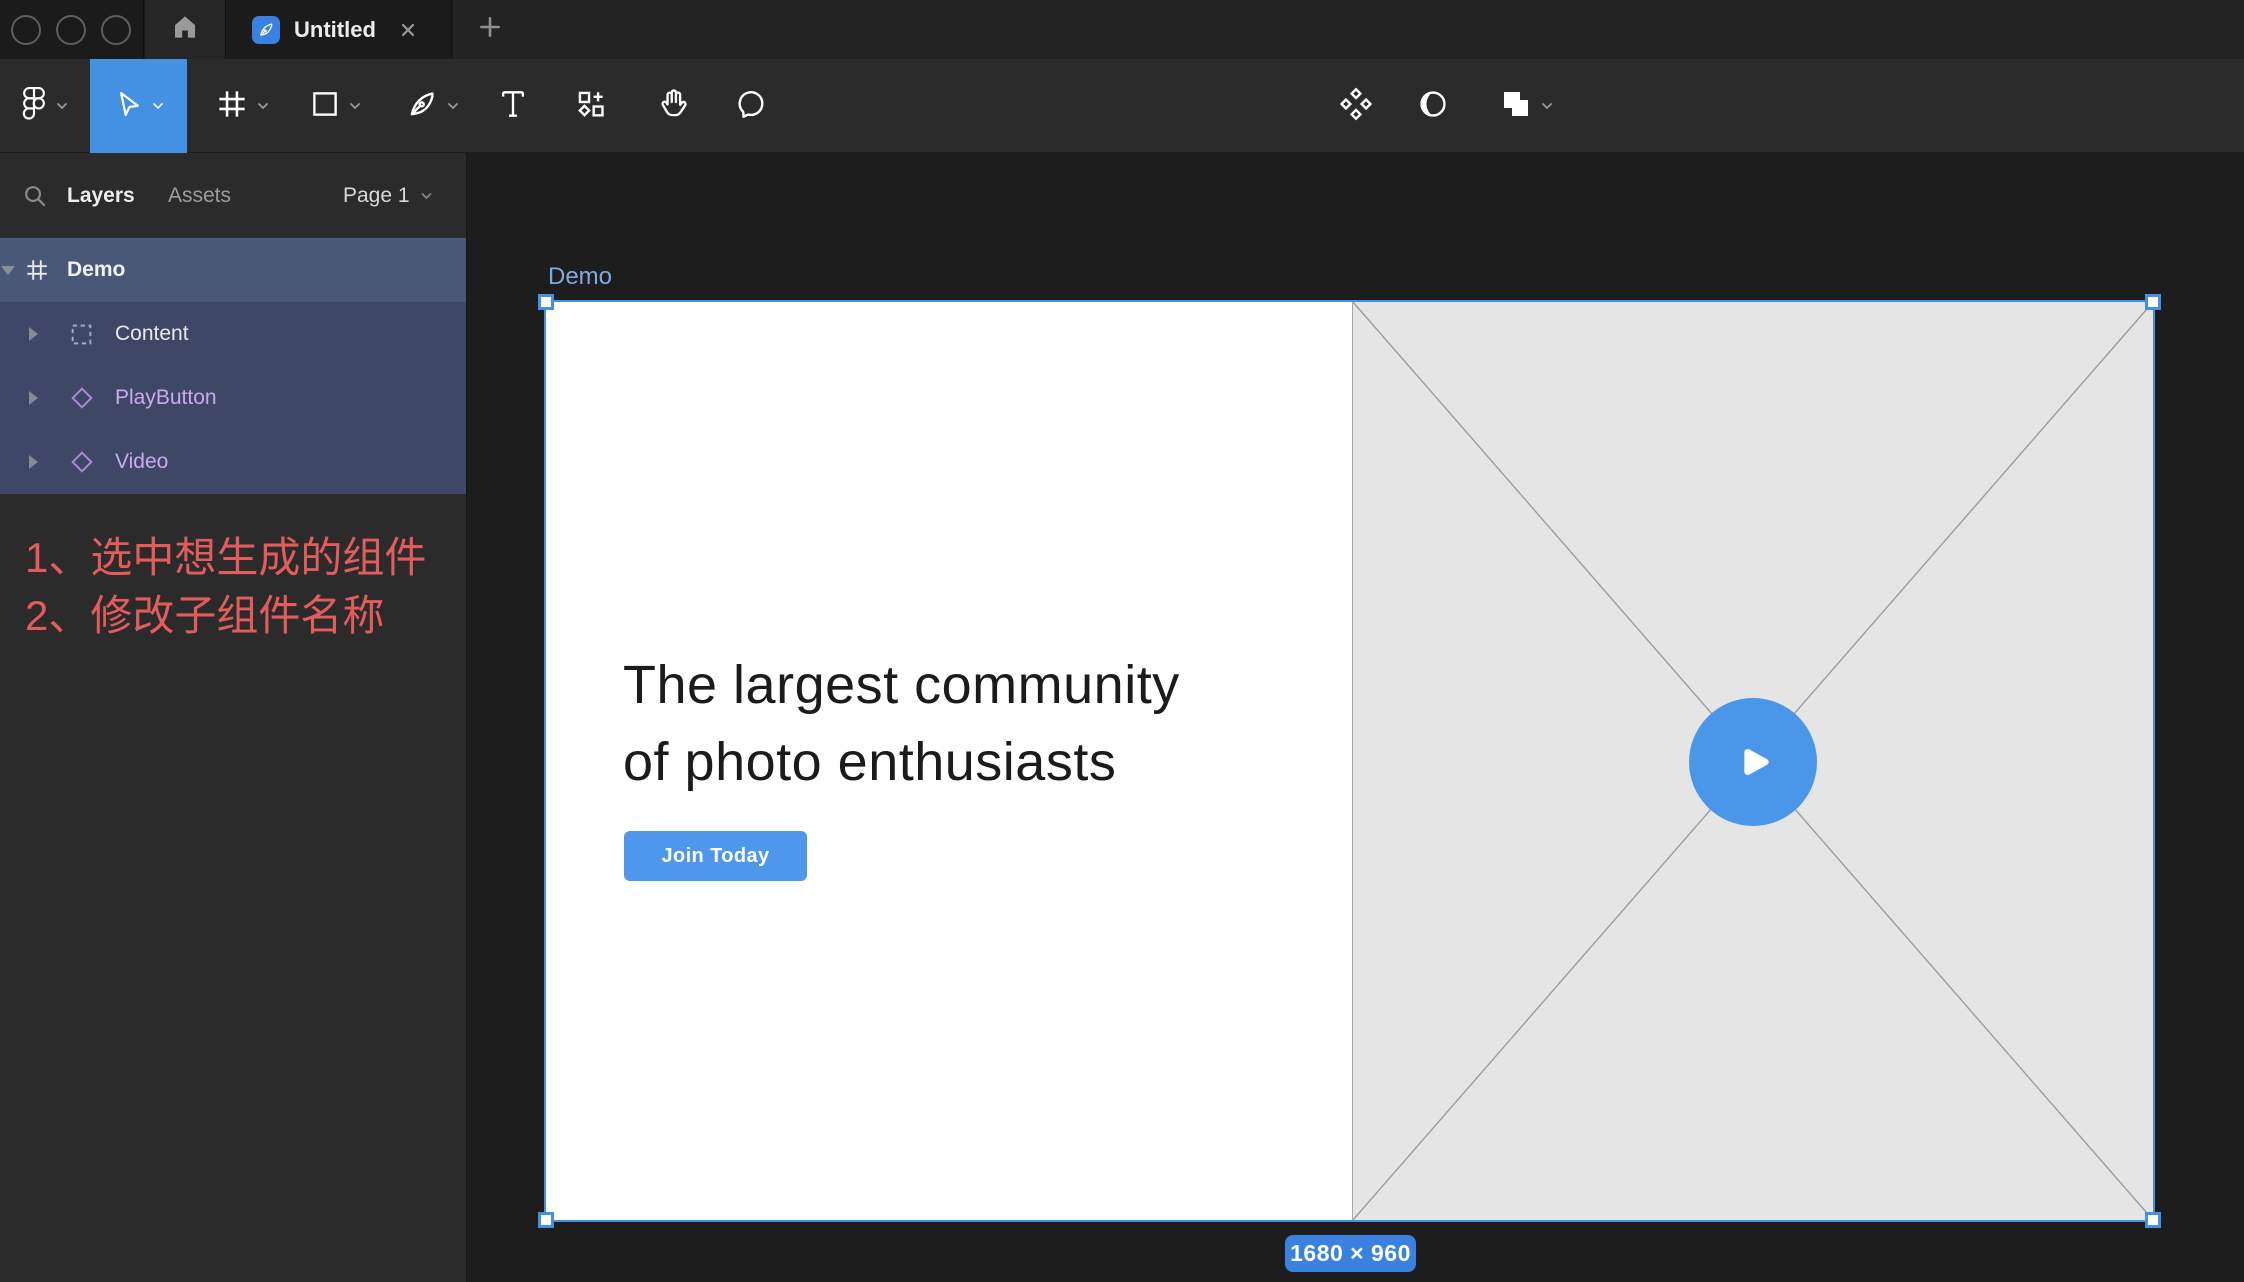 The width and height of the screenshot is (2244, 1282). What do you see at coordinates (128, 106) in the screenshot?
I see `move-cursor-icon` at bounding box center [128, 106].